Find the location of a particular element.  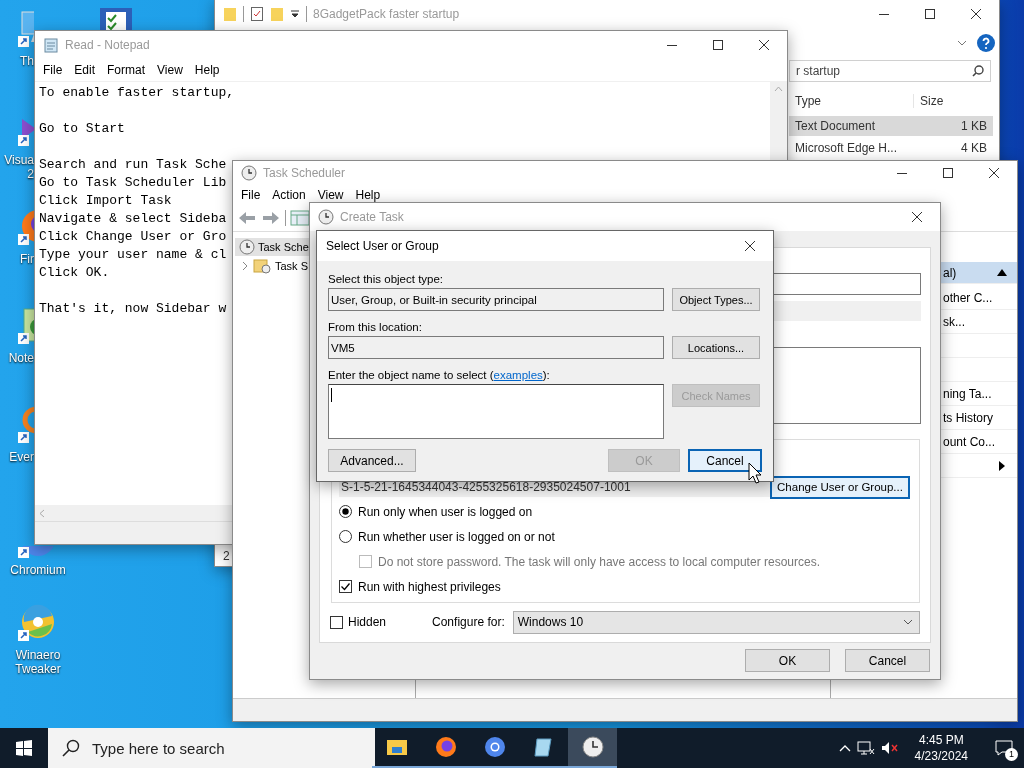

notification-count: 1 is located at coordinates (1011, 754).